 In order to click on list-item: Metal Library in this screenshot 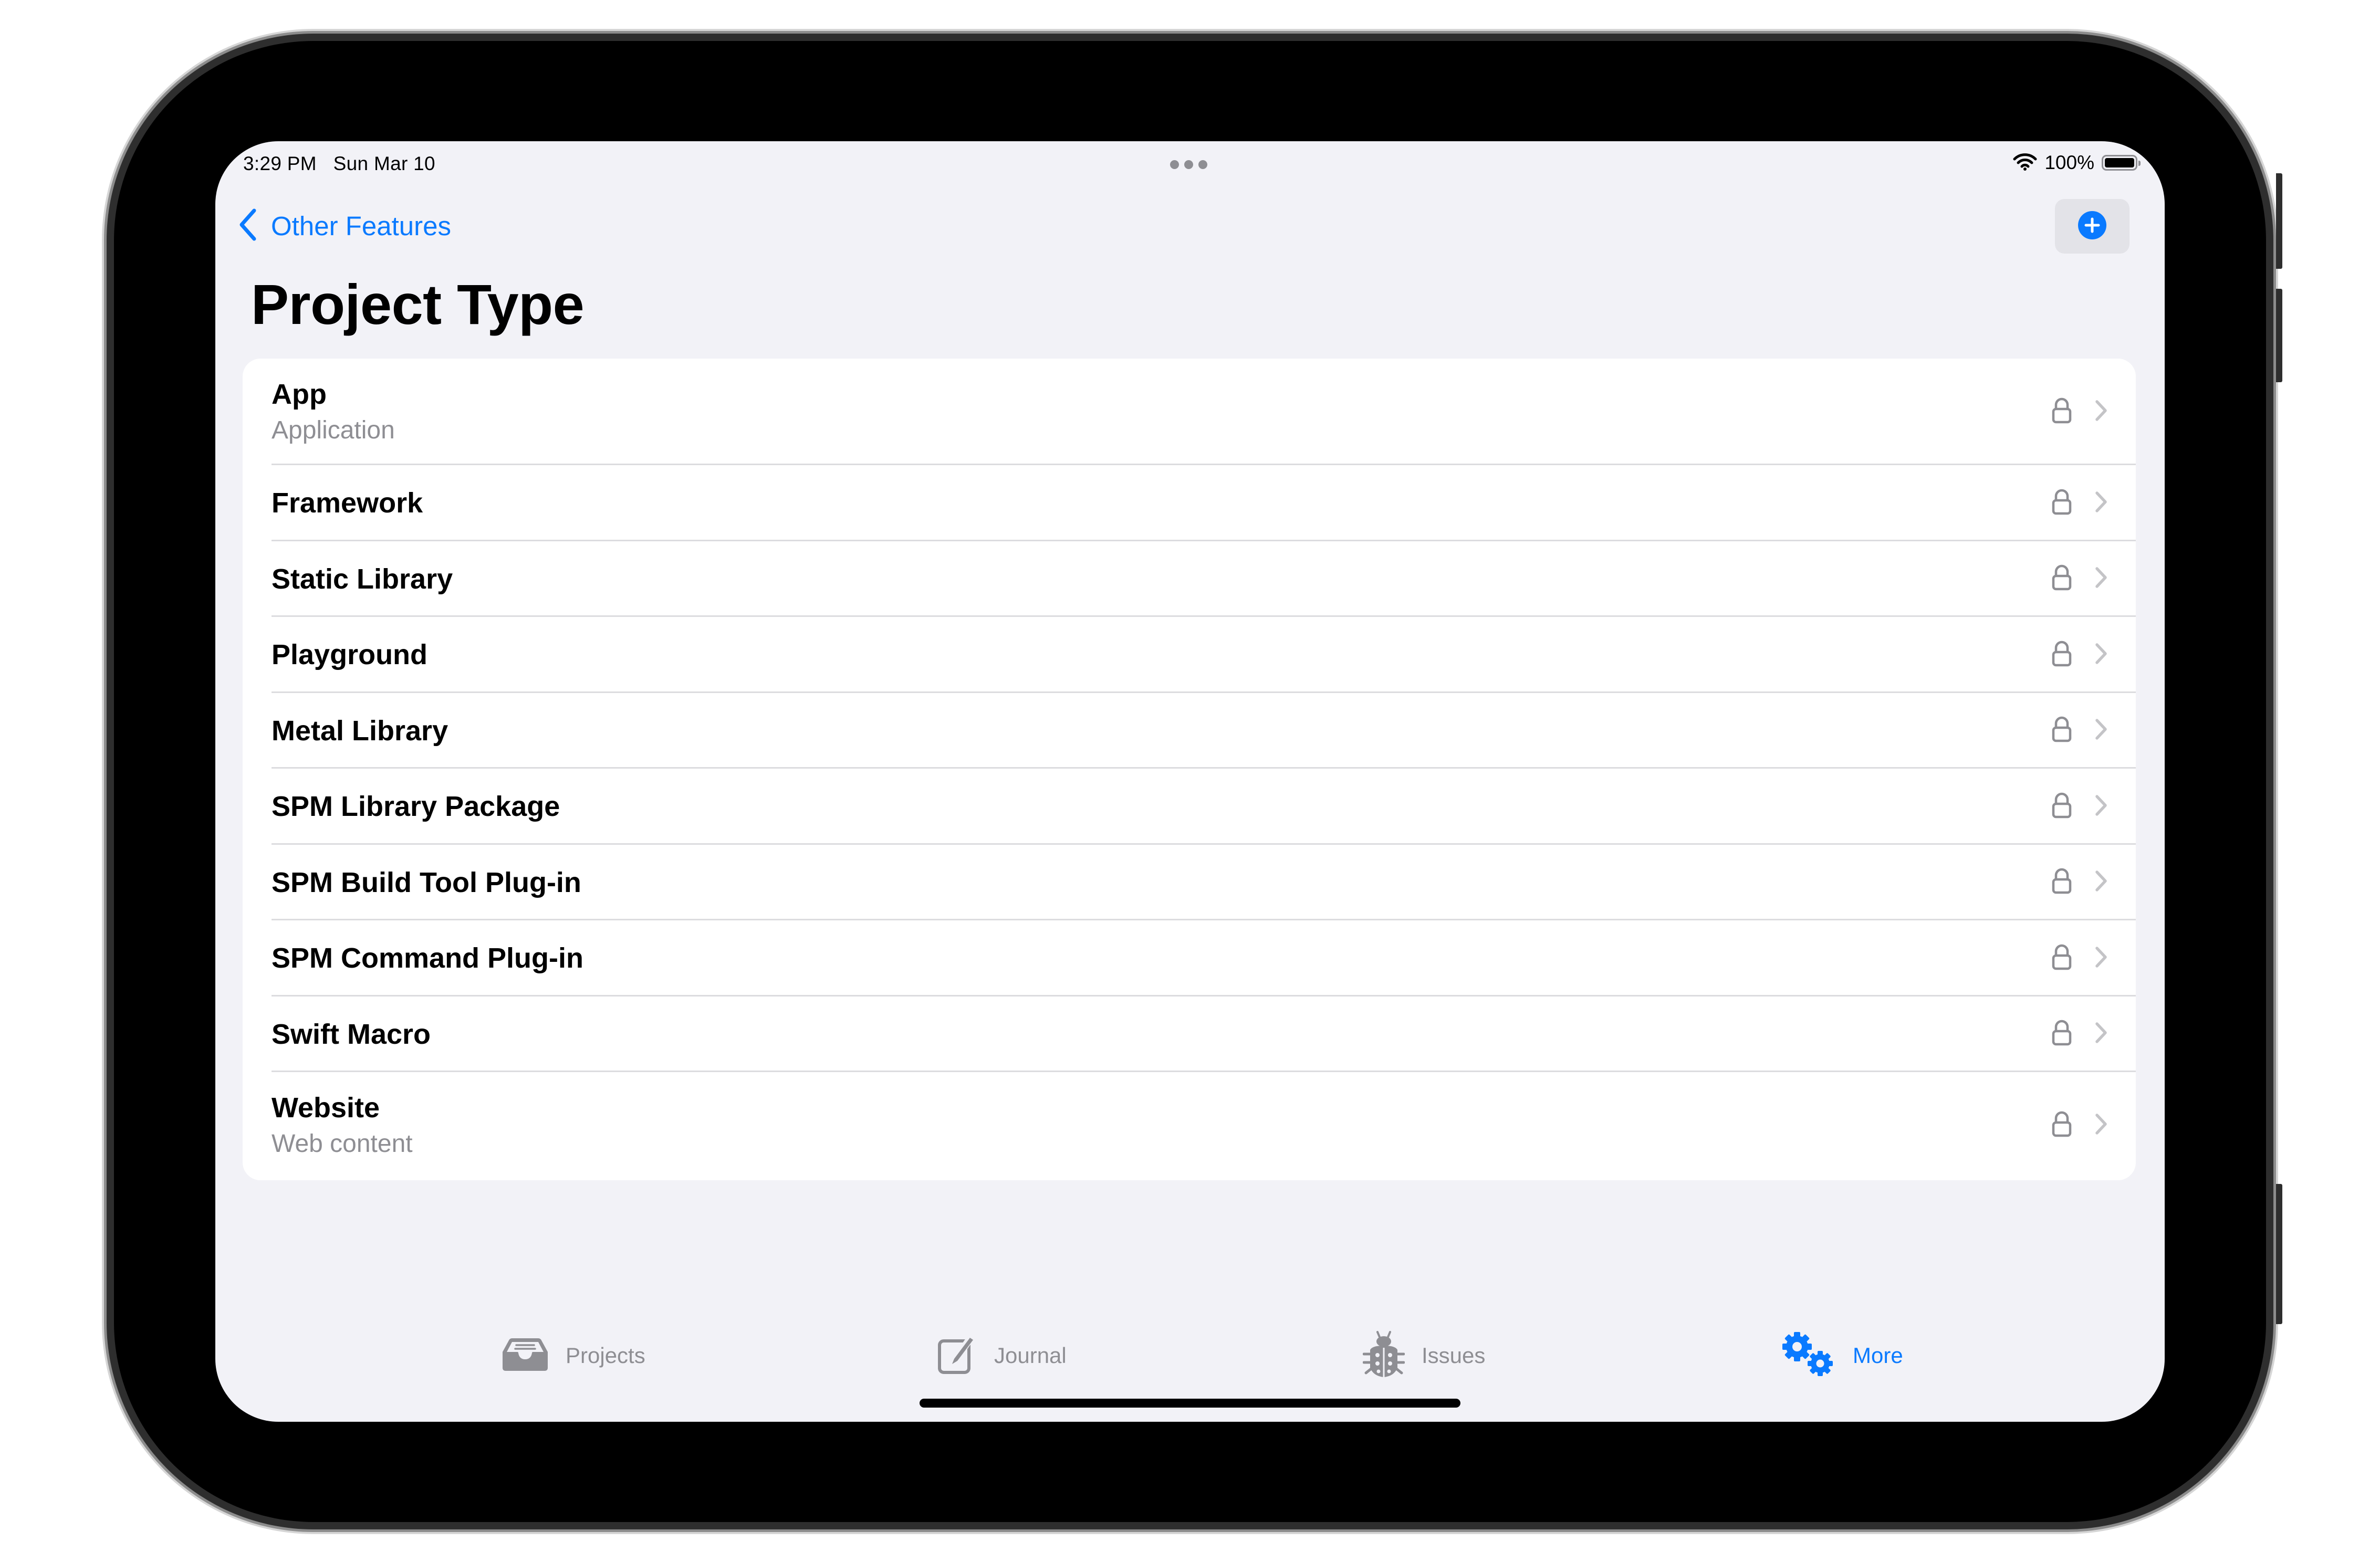, I will do `click(1189, 731)`.